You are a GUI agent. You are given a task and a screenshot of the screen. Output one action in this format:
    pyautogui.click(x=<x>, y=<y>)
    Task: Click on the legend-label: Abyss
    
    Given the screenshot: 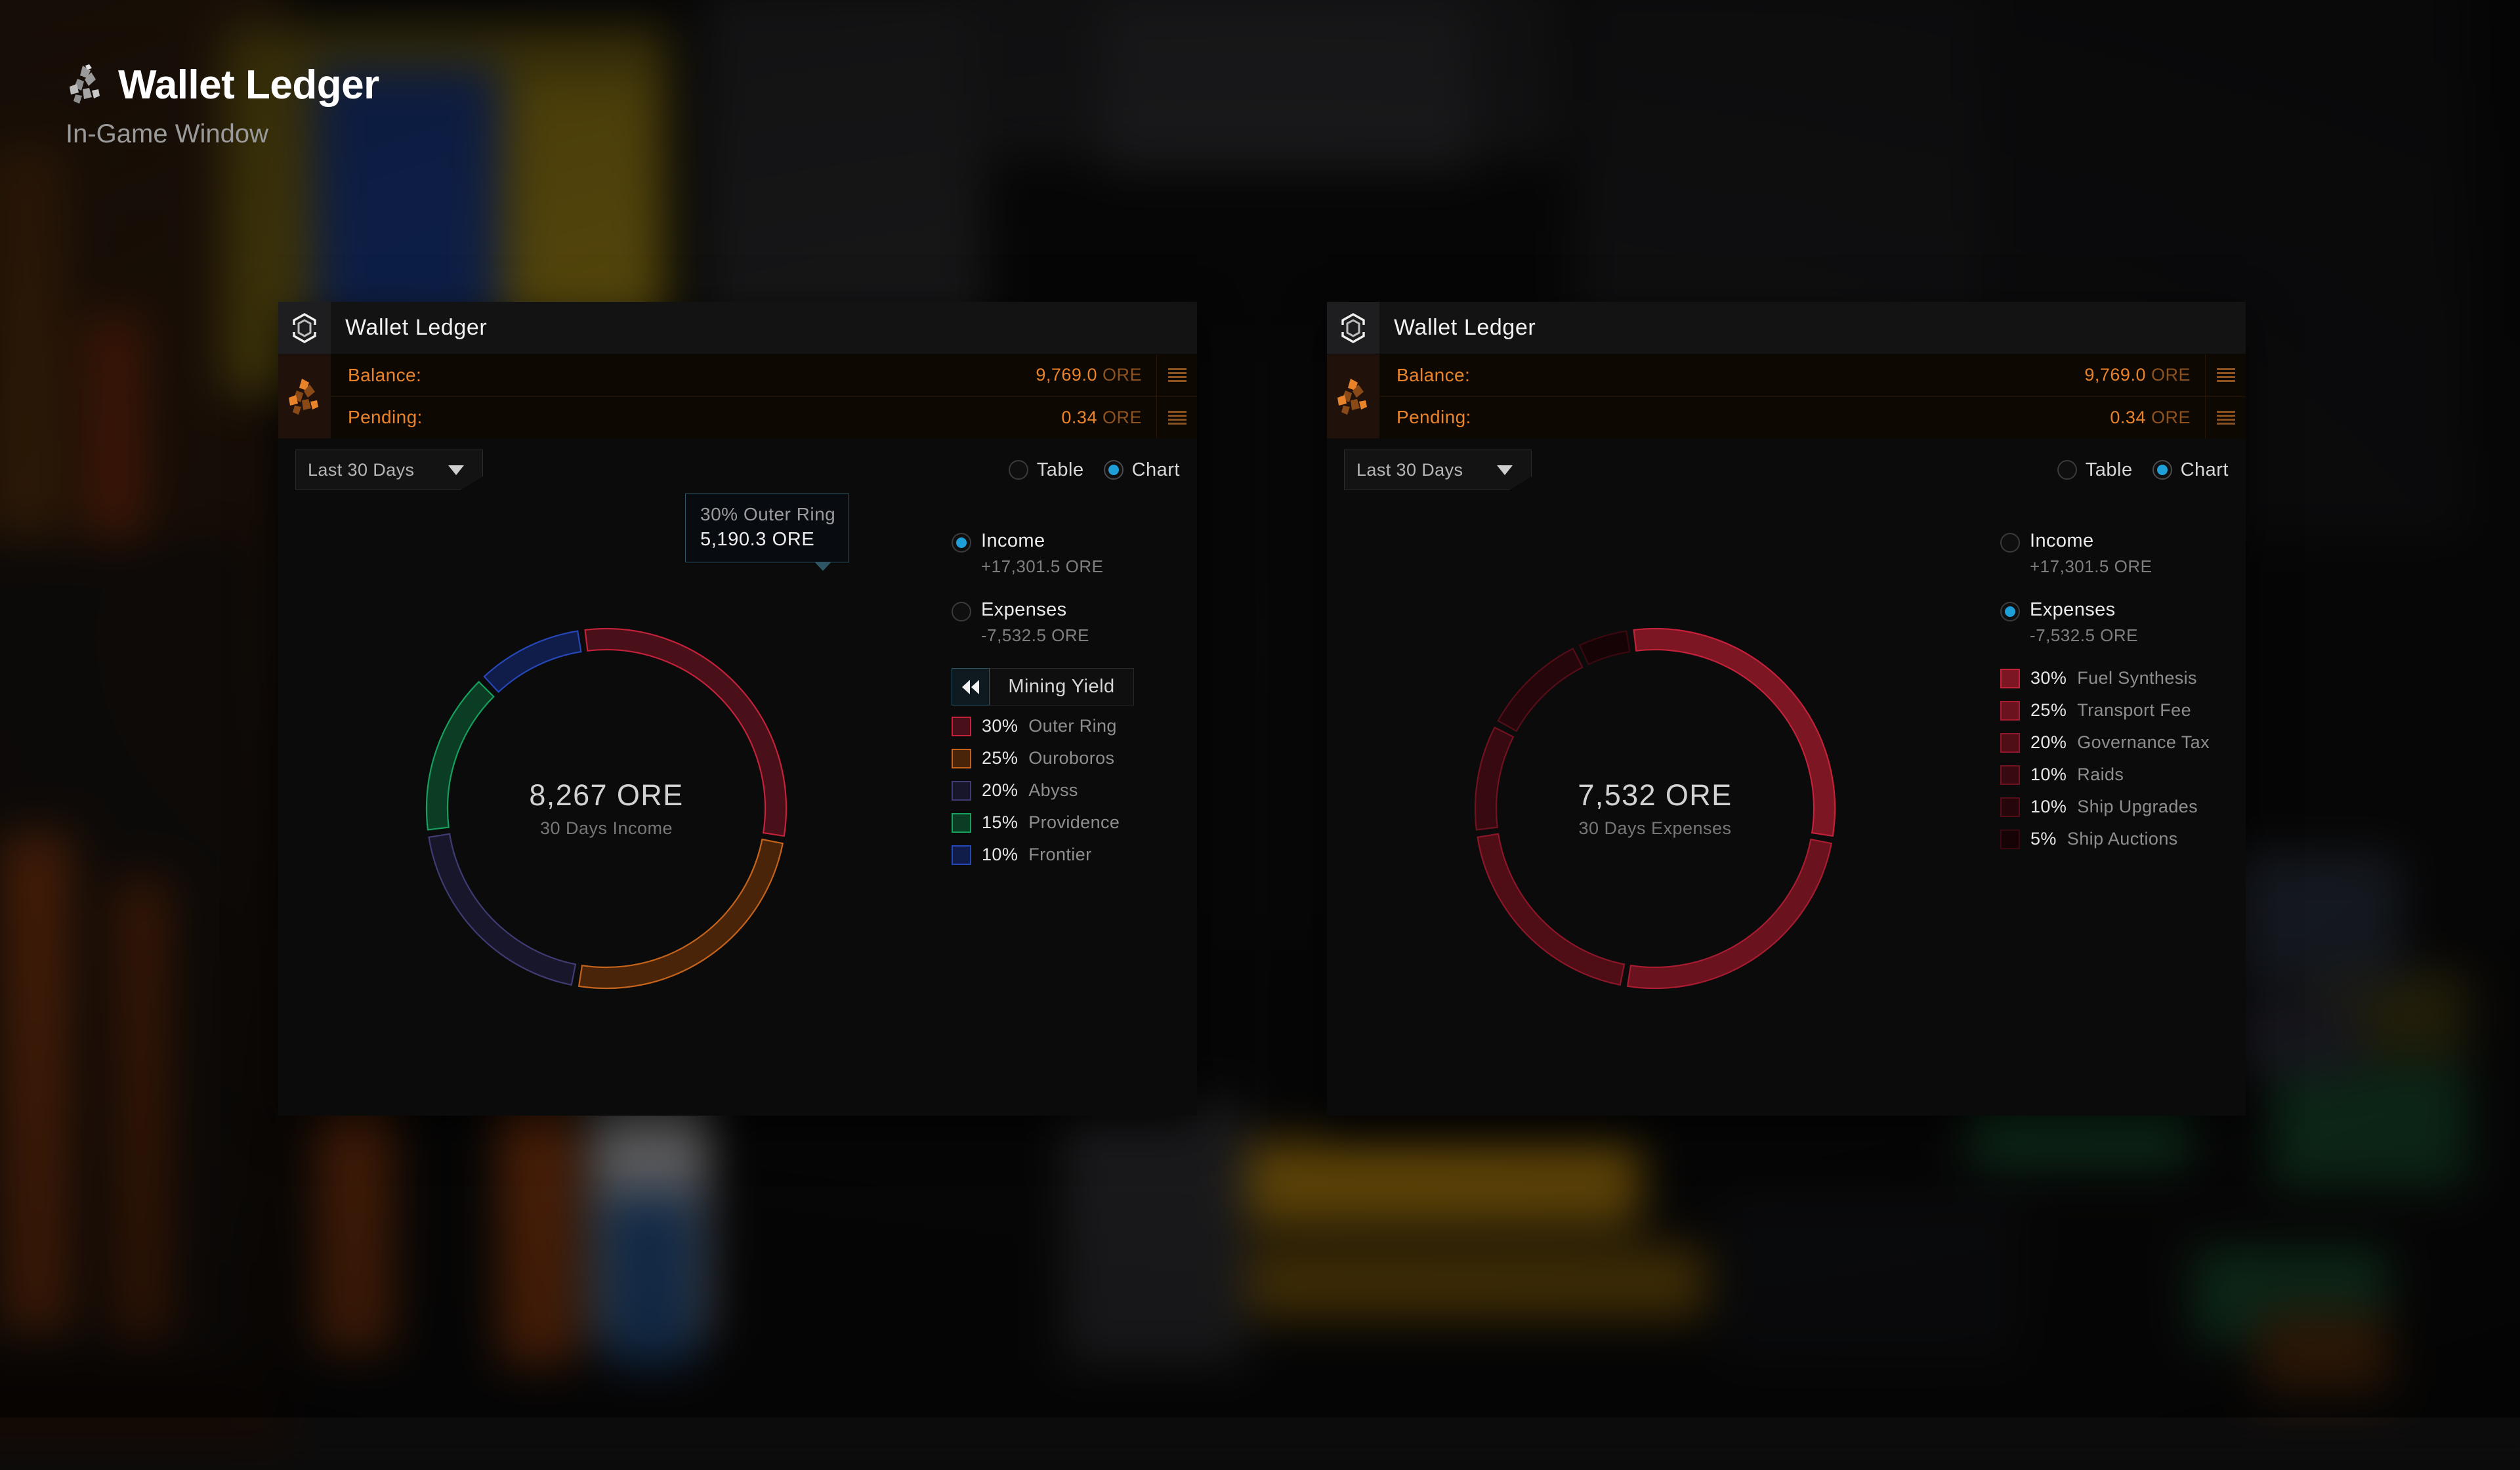 What is the action you would take?
    pyautogui.click(x=1053, y=790)
    